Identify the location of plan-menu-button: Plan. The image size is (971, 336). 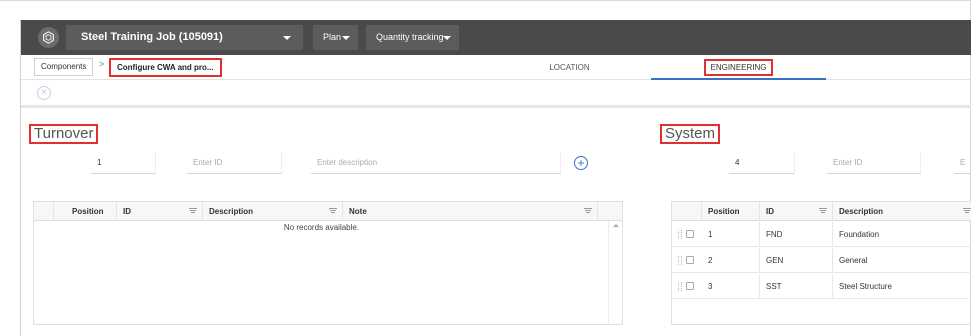
(335, 37).